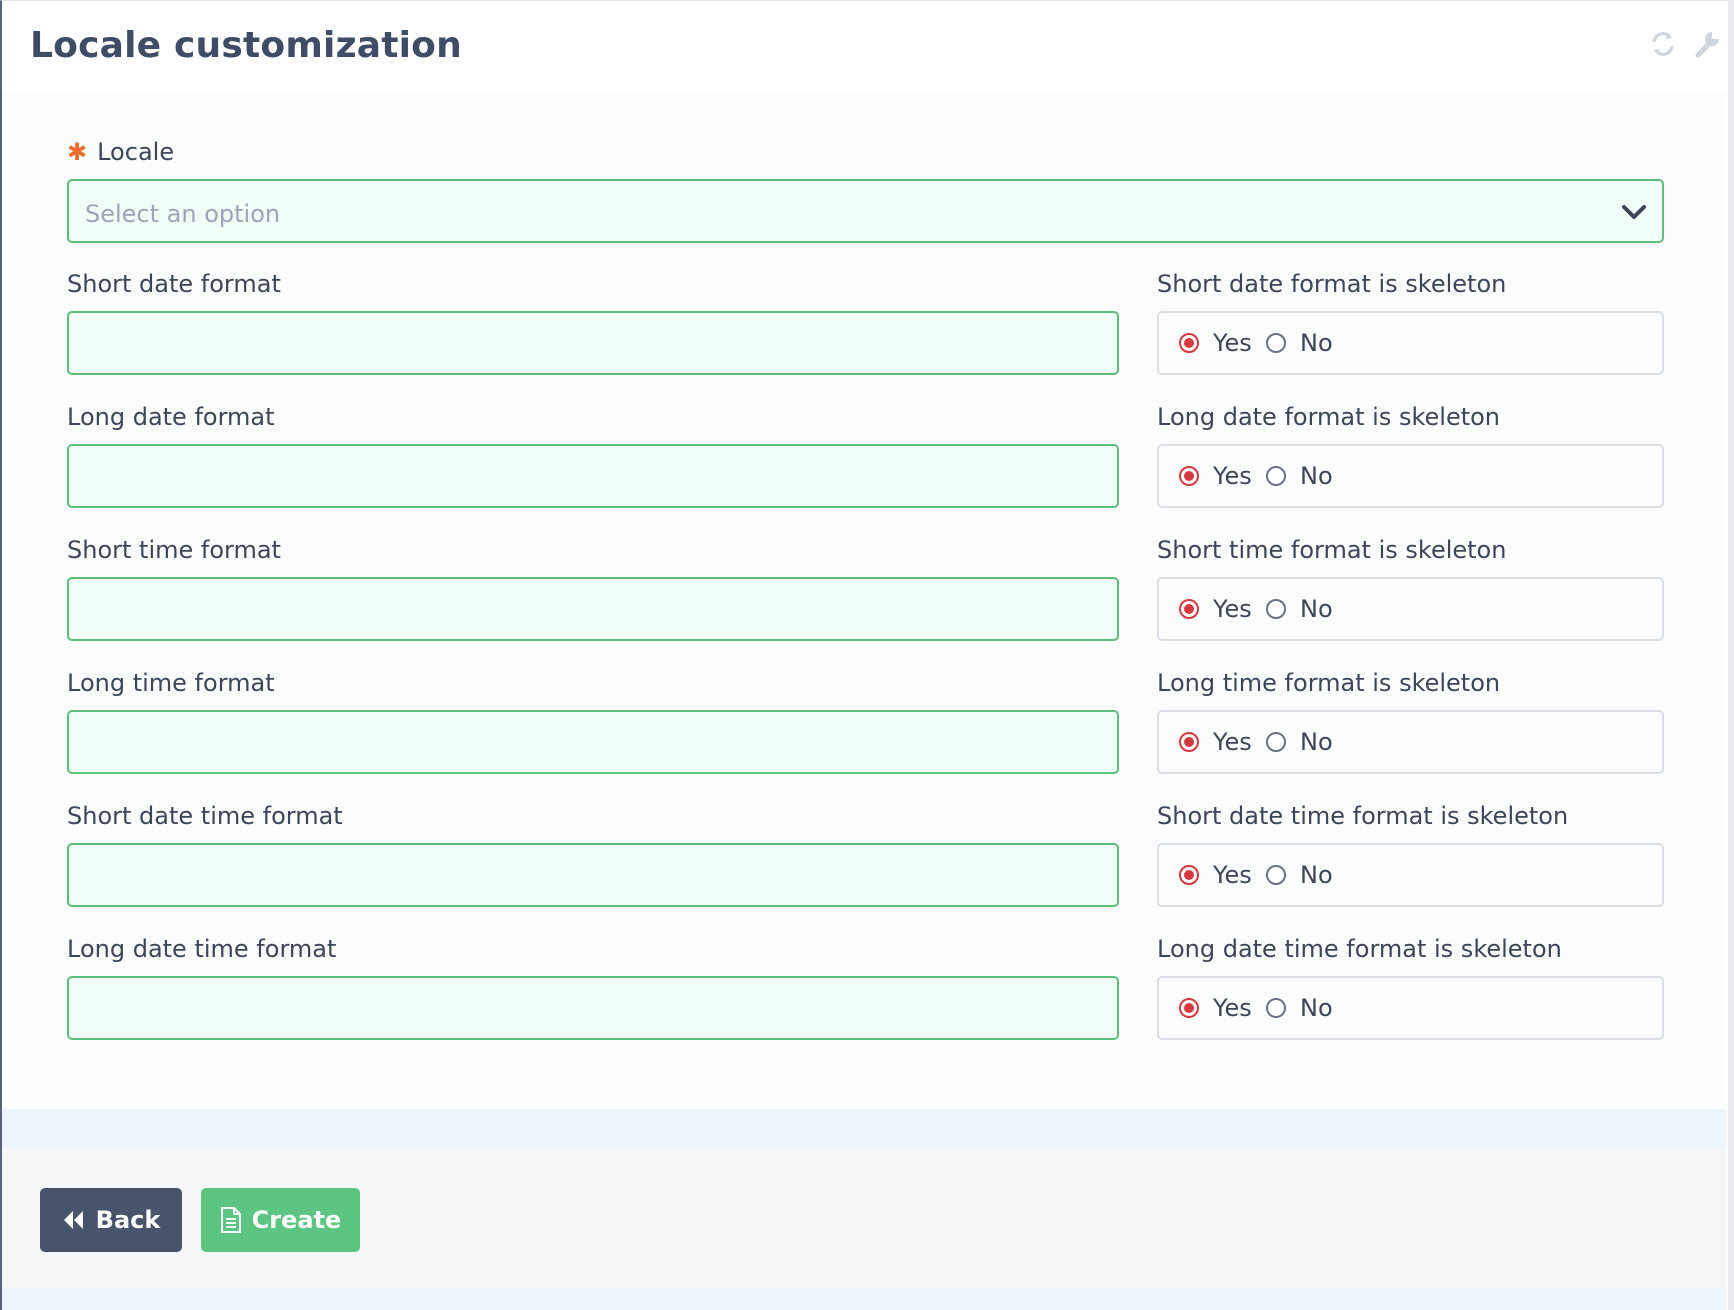 The width and height of the screenshot is (1734, 1310). Describe the element at coordinates (202, 949) in the screenshot. I see `format-label: Long date time format` at that location.